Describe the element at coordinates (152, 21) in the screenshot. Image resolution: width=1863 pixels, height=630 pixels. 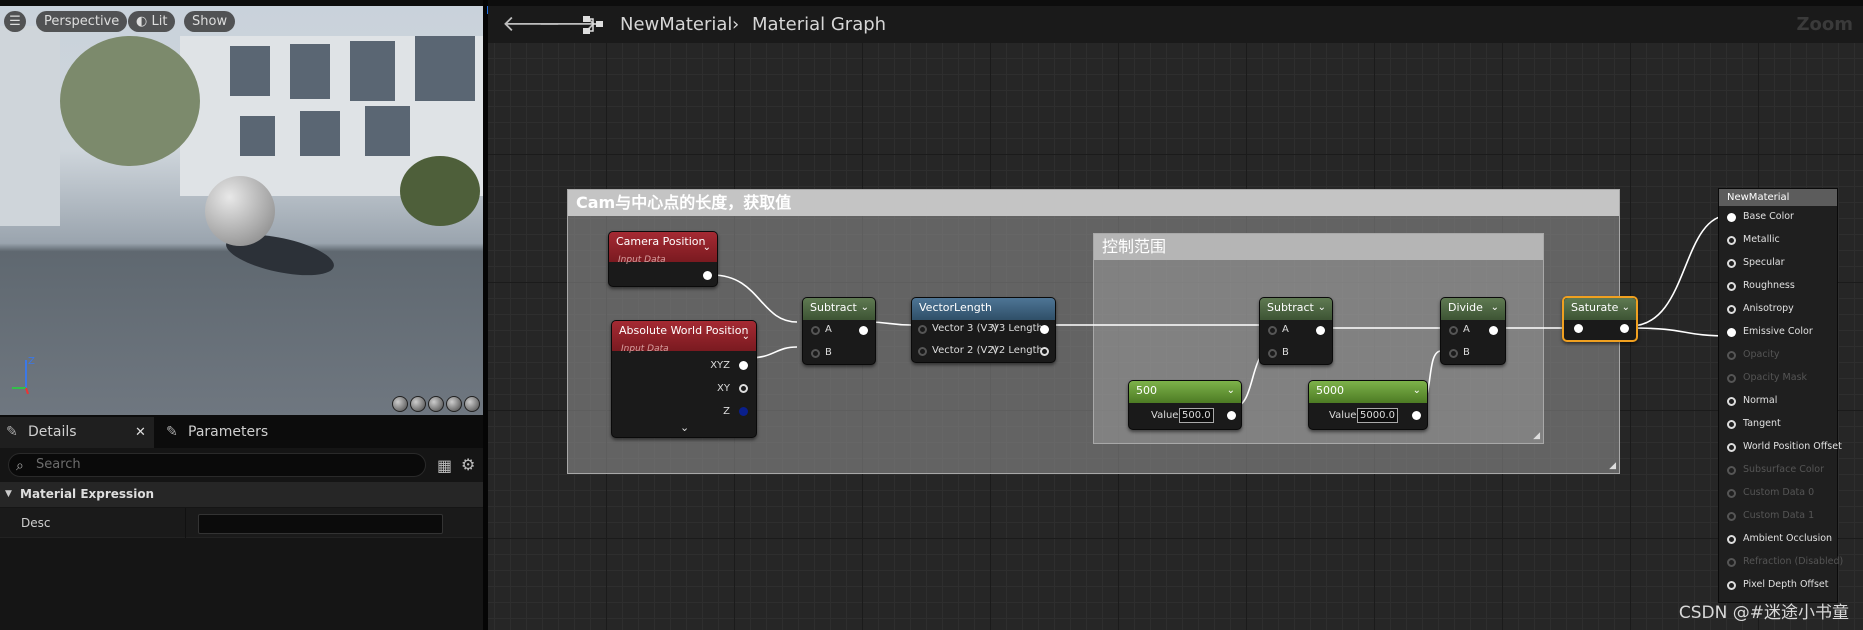
I see `lit-button: ◐ Lit` at that location.